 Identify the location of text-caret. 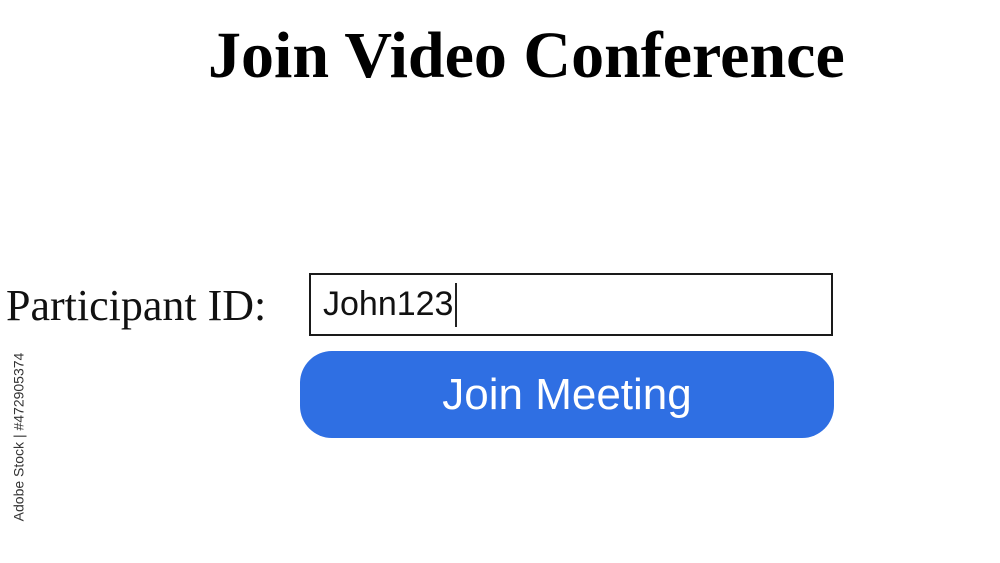
(456, 304).